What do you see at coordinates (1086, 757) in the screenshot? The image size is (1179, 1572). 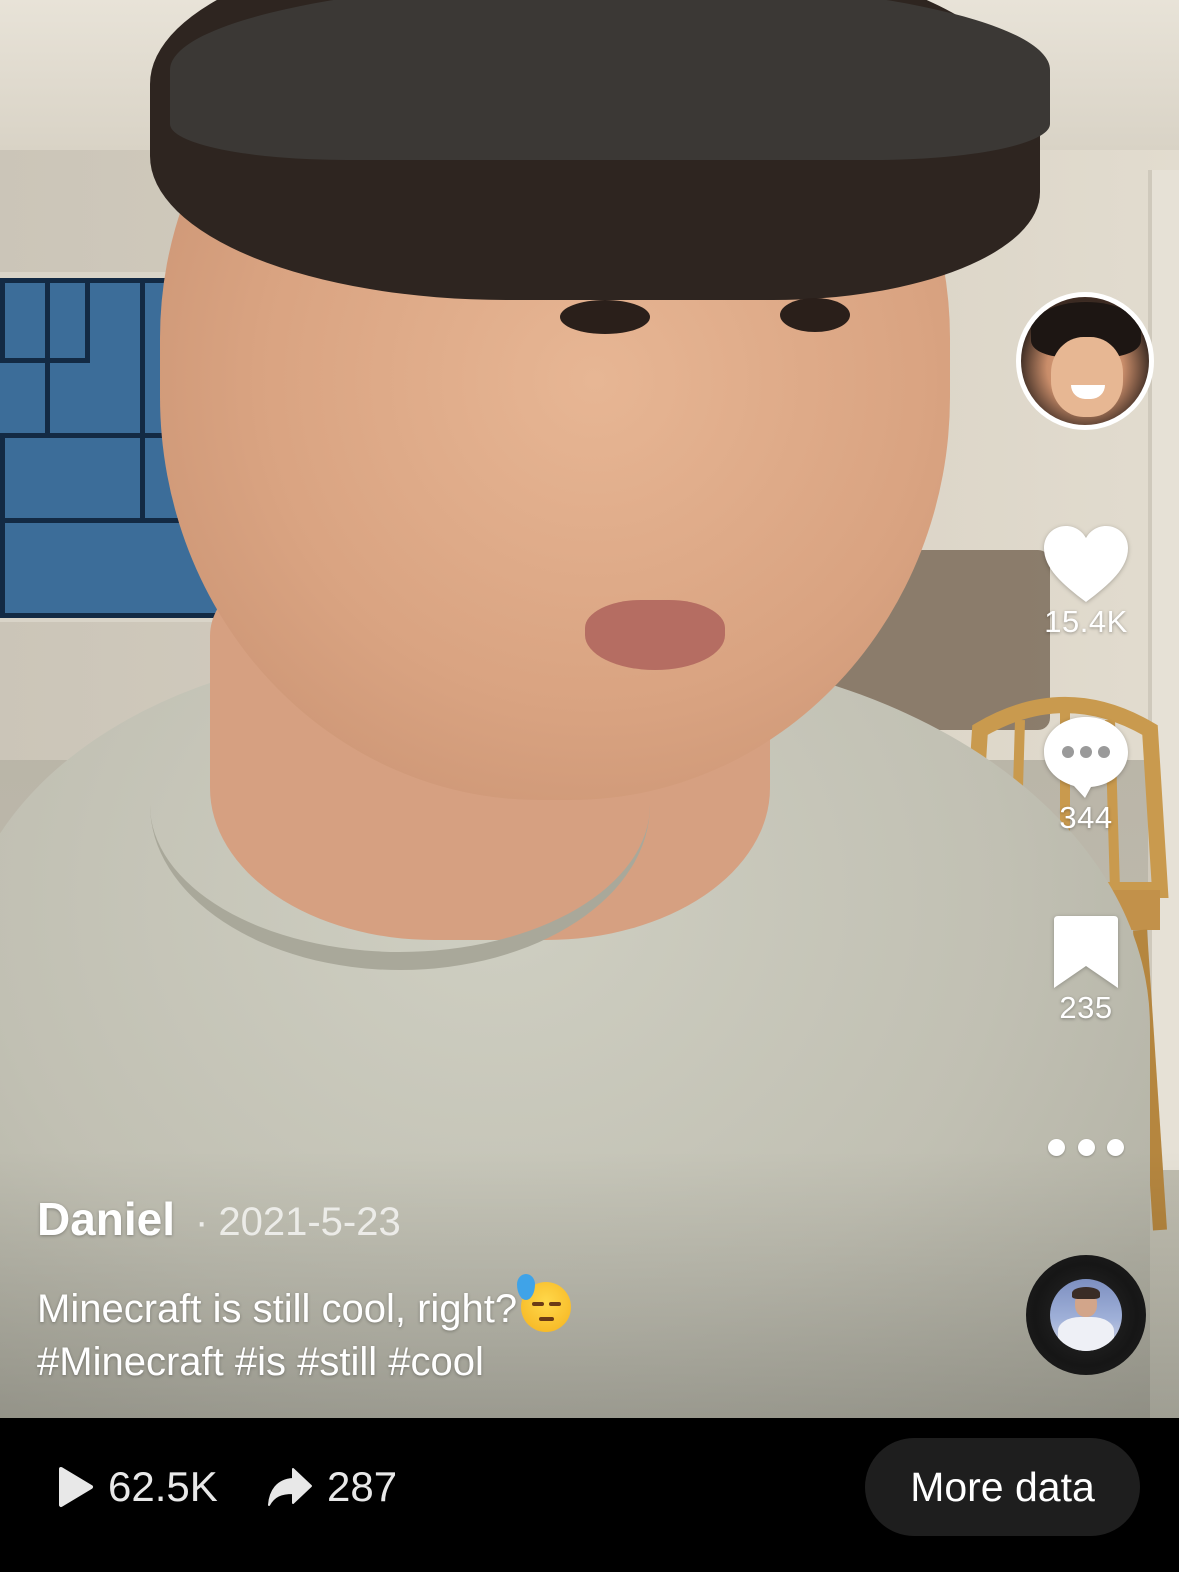 I see `comment-bubble-icon` at bounding box center [1086, 757].